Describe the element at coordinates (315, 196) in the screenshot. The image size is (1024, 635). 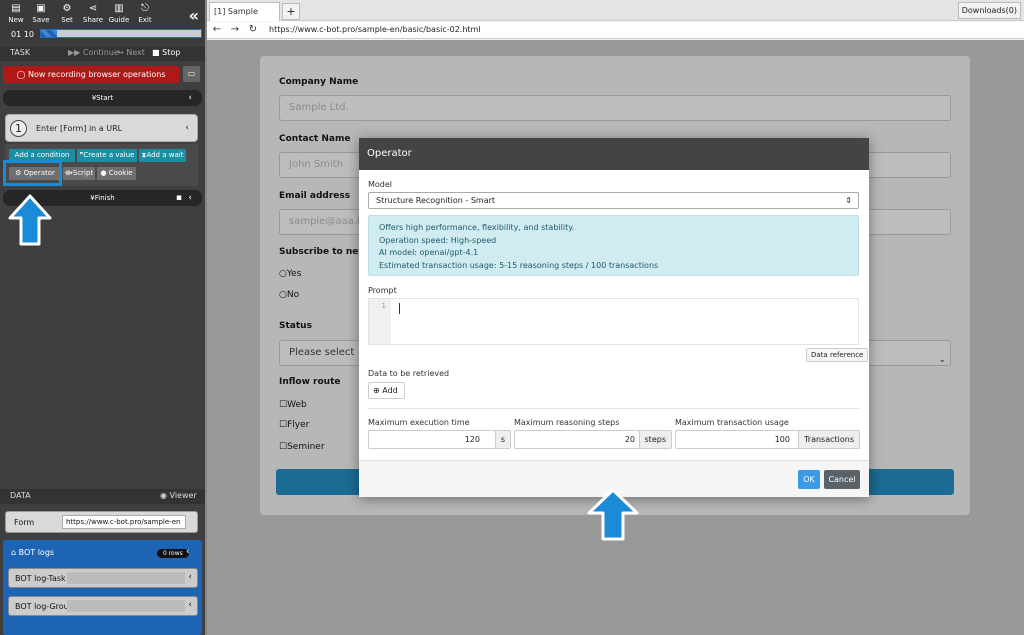
I see `email-label: Email address` at that location.